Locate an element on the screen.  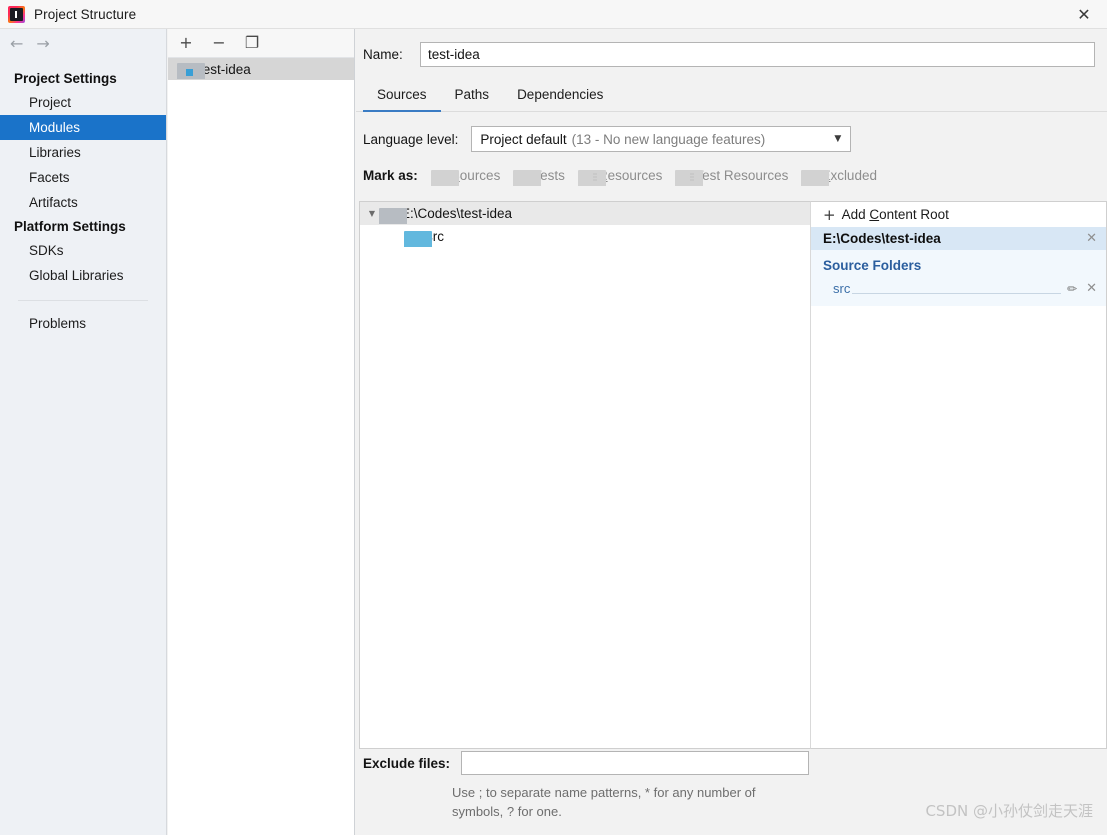
sidebar-item-project: Project is located at coordinates (83, 102).